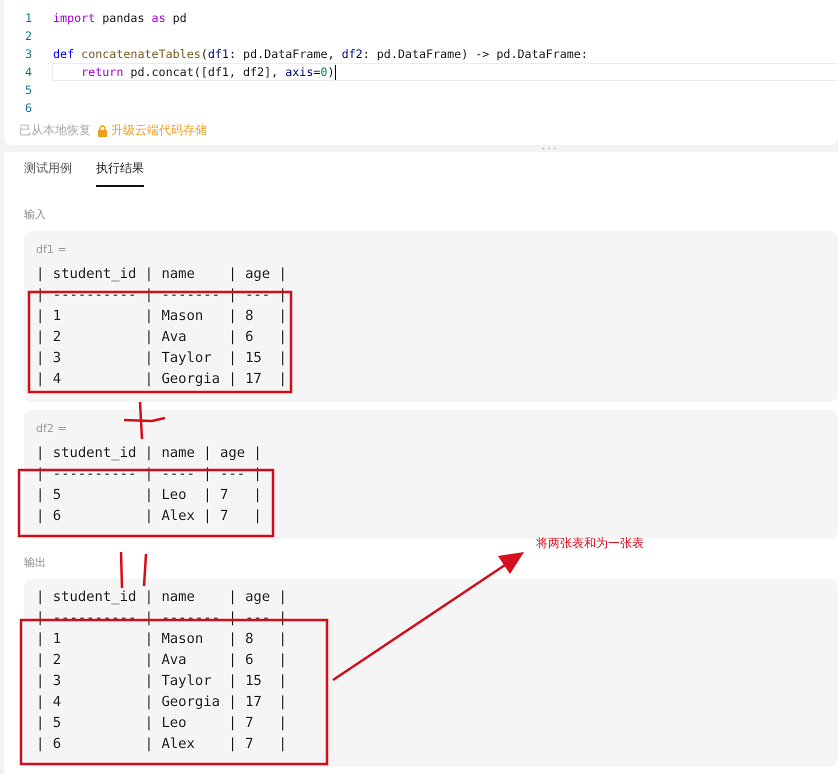 This screenshot has height=774, width=838. I want to click on line-number: 6, so click(28, 108).